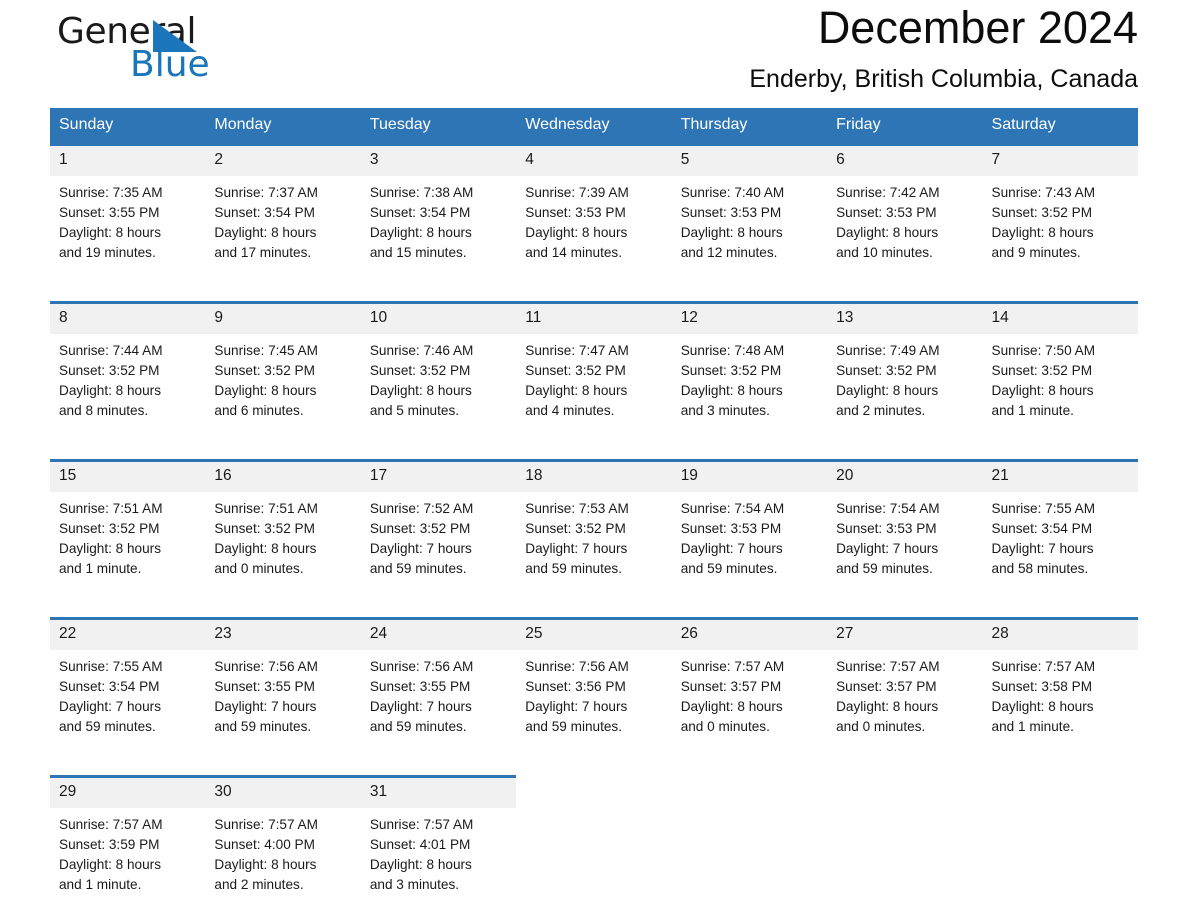 The image size is (1188, 918). I want to click on day-sunset-text: Sunset: 3:59 PM, so click(109, 844).